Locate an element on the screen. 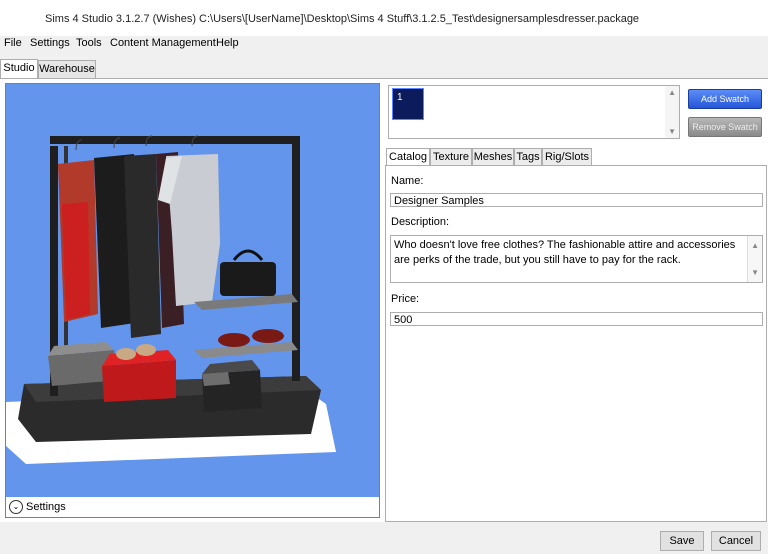  menu-file: File is located at coordinates (13, 43).